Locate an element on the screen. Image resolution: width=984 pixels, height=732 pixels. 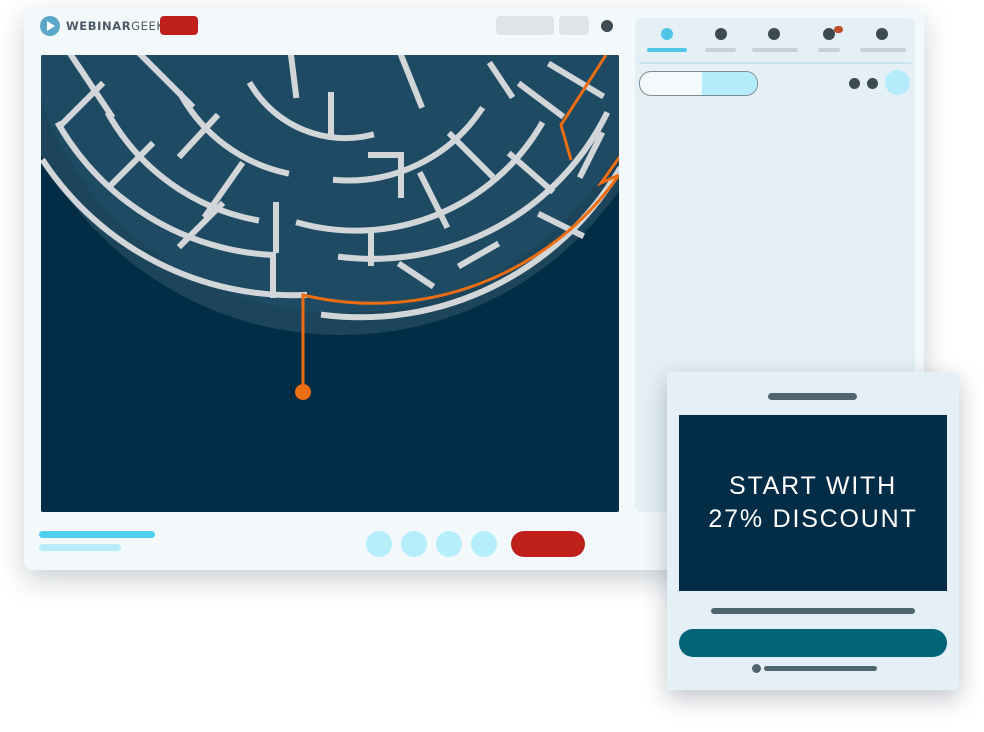
tab-questions-line is located at coordinates (720, 50).